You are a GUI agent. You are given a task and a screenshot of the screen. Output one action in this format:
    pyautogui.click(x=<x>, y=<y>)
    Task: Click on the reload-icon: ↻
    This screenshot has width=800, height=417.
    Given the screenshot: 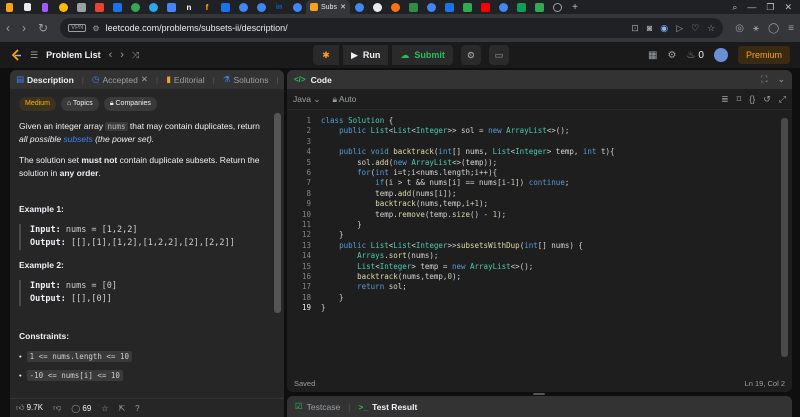 What is the action you would take?
    pyautogui.click(x=43, y=28)
    